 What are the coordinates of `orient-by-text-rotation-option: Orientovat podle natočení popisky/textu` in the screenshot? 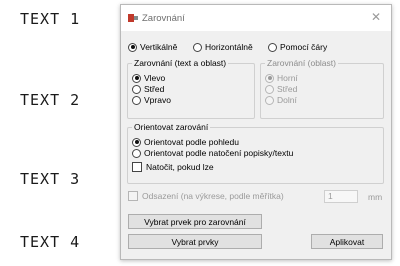 It's located at (212, 153).